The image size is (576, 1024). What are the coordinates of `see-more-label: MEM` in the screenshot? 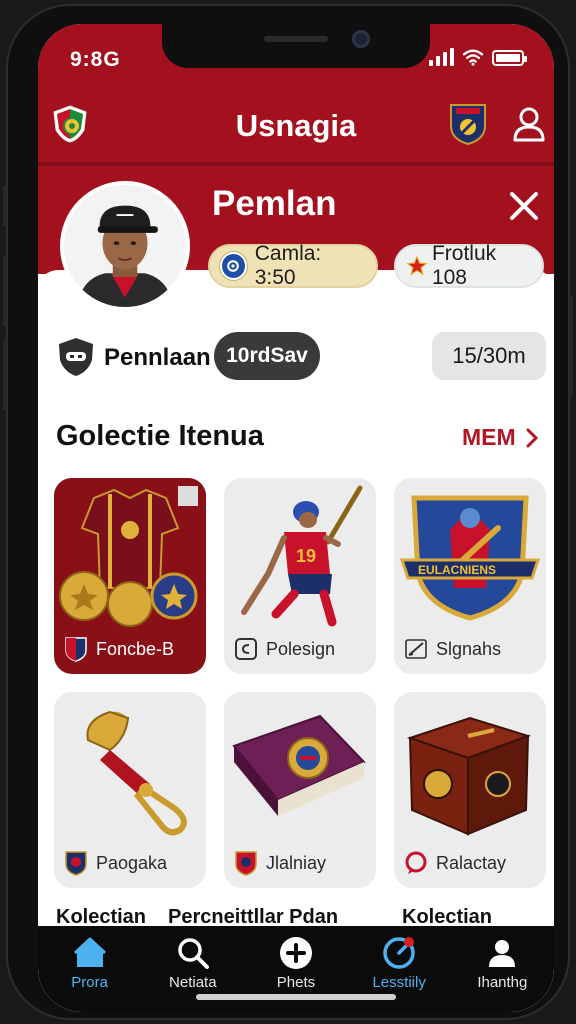 It's located at (489, 437).